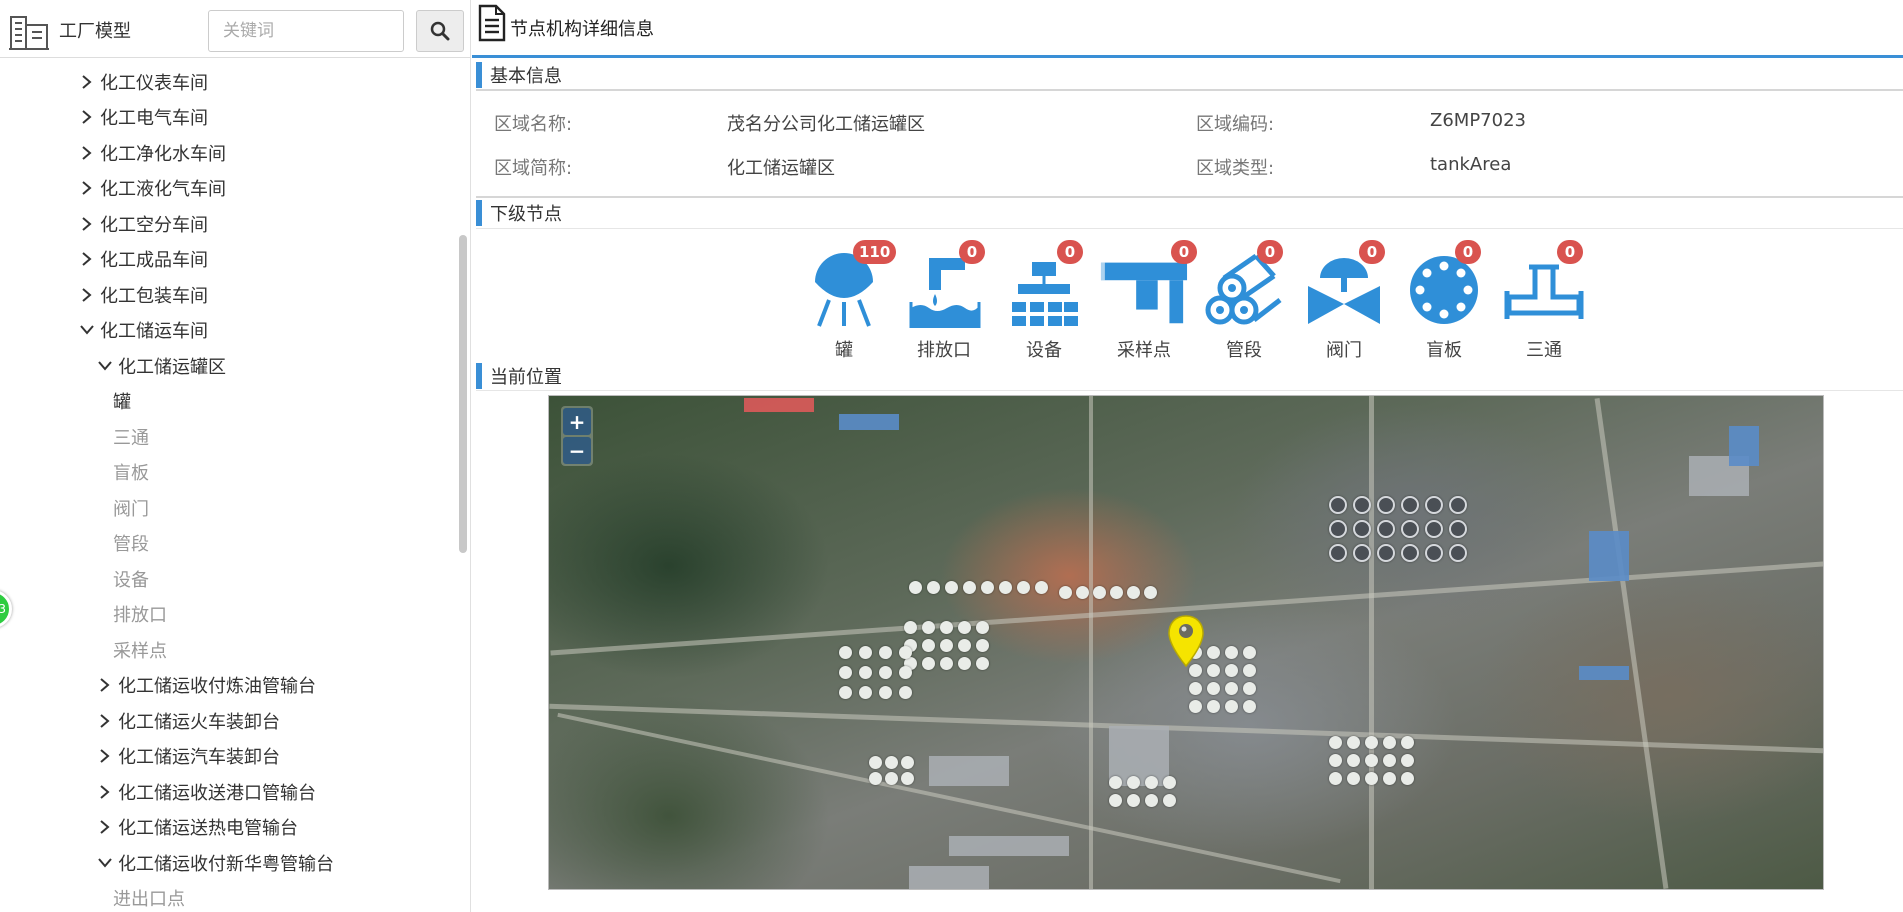 The image size is (1903, 912). What do you see at coordinates (944, 305) in the screenshot?
I see `child-node-outlet: 0 排放口` at bounding box center [944, 305].